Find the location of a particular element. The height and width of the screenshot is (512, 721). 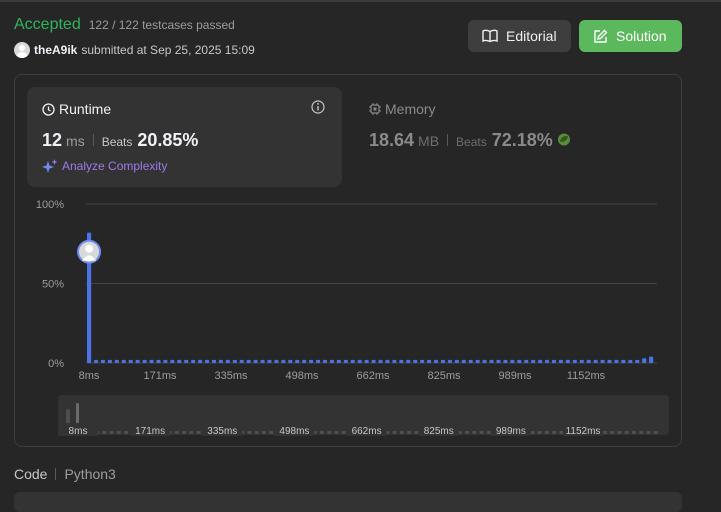

runtime-separator is located at coordinates (93, 140).